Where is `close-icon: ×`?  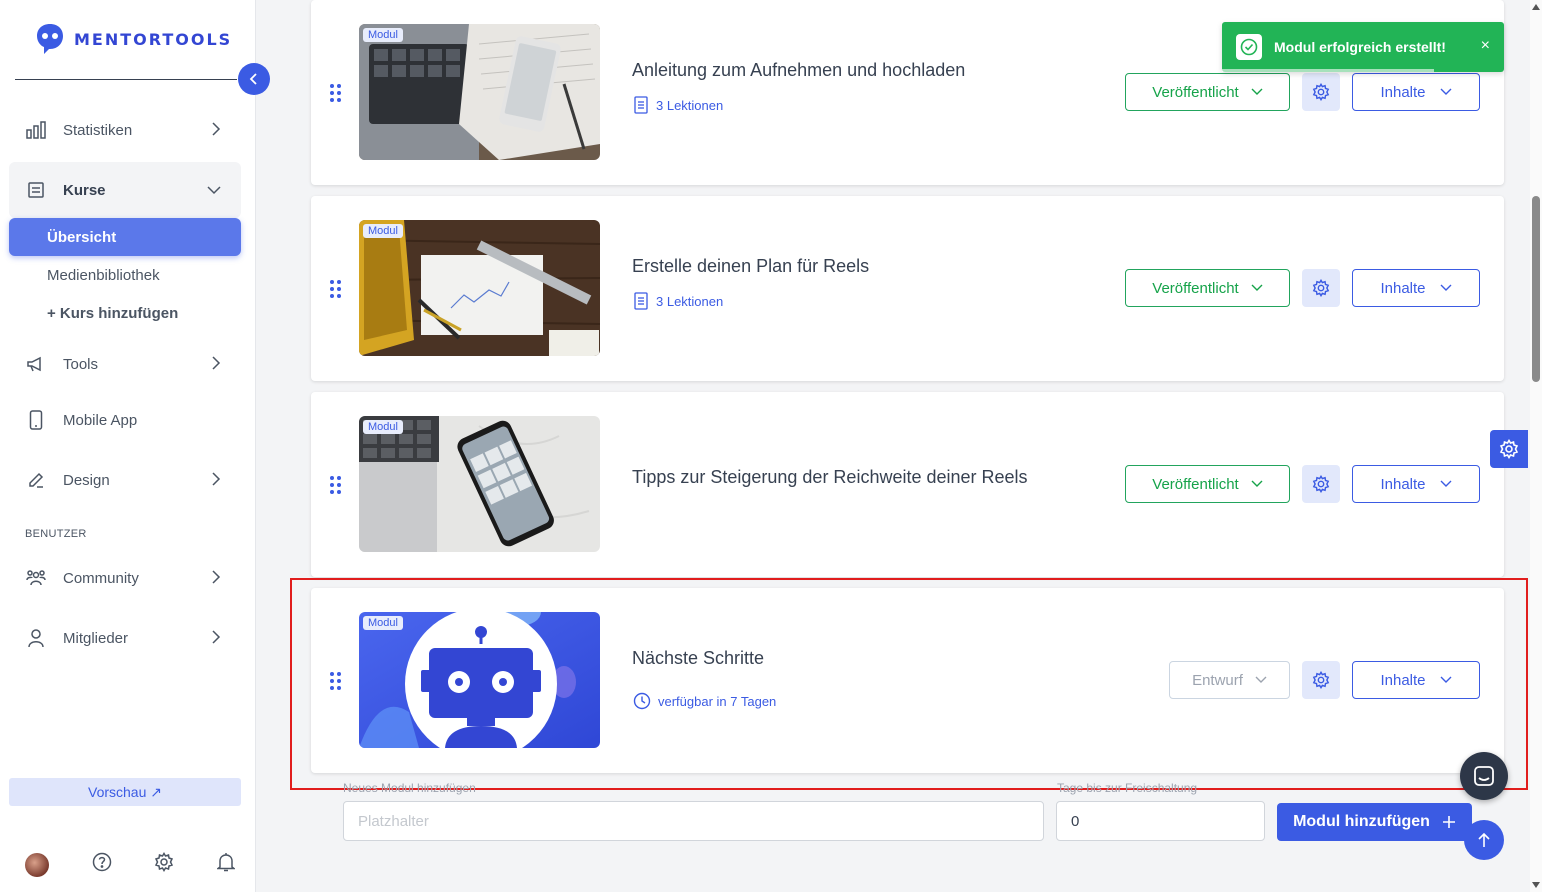
close-icon: × is located at coordinates (1485, 46).